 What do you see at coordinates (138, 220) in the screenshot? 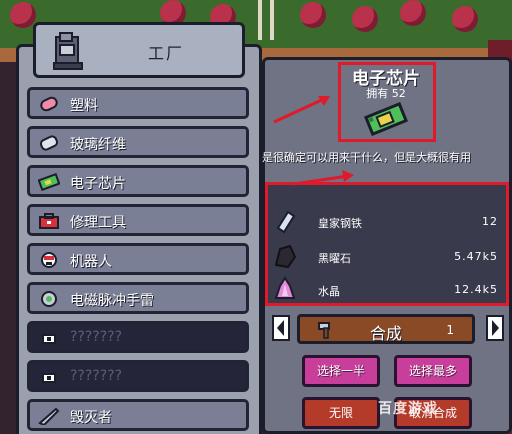
I see `recipe-item-toolbox: 修理工具` at bounding box center [138, 220].